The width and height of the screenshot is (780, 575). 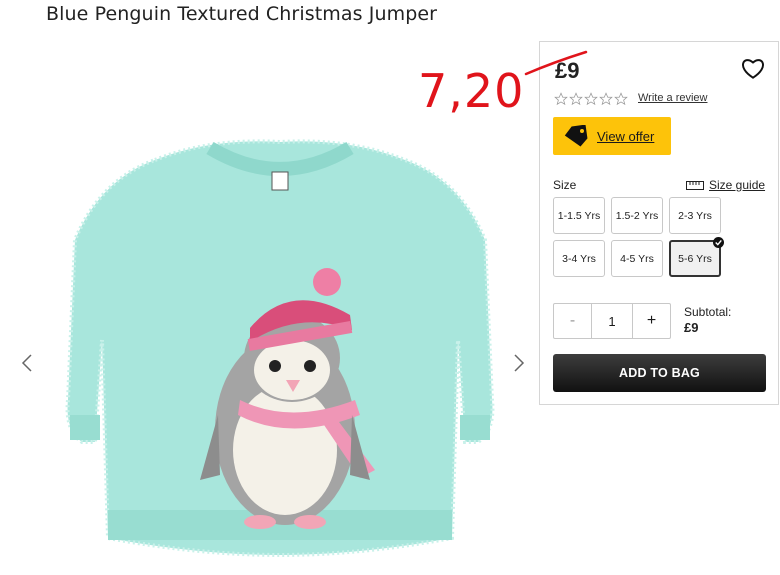 What do you see at coordinates (626, 136) in the screenshot?
I see `view-offer-label: View offer` at bounding box center [626, 136].